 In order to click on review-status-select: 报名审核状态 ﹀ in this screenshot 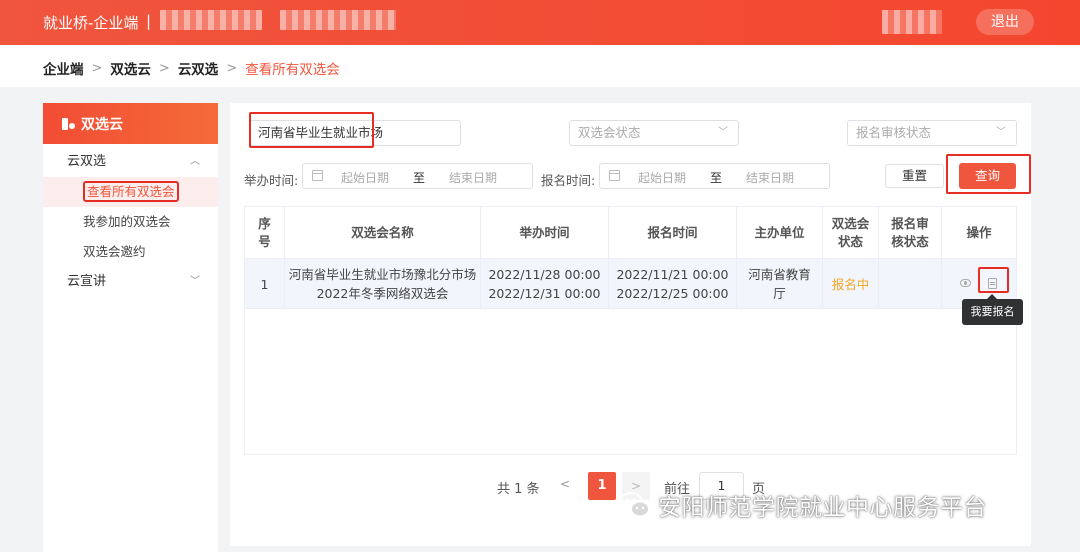, I will do `click(932, 133)`.